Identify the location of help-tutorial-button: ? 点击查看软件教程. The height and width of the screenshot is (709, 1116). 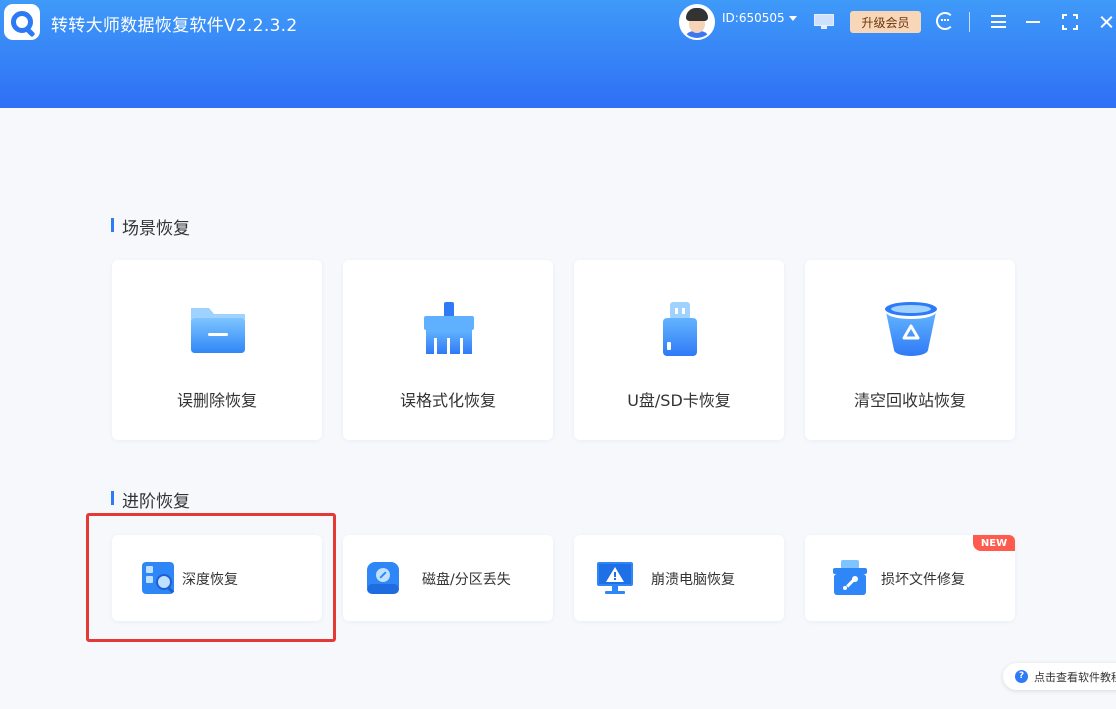
(1059, 676).